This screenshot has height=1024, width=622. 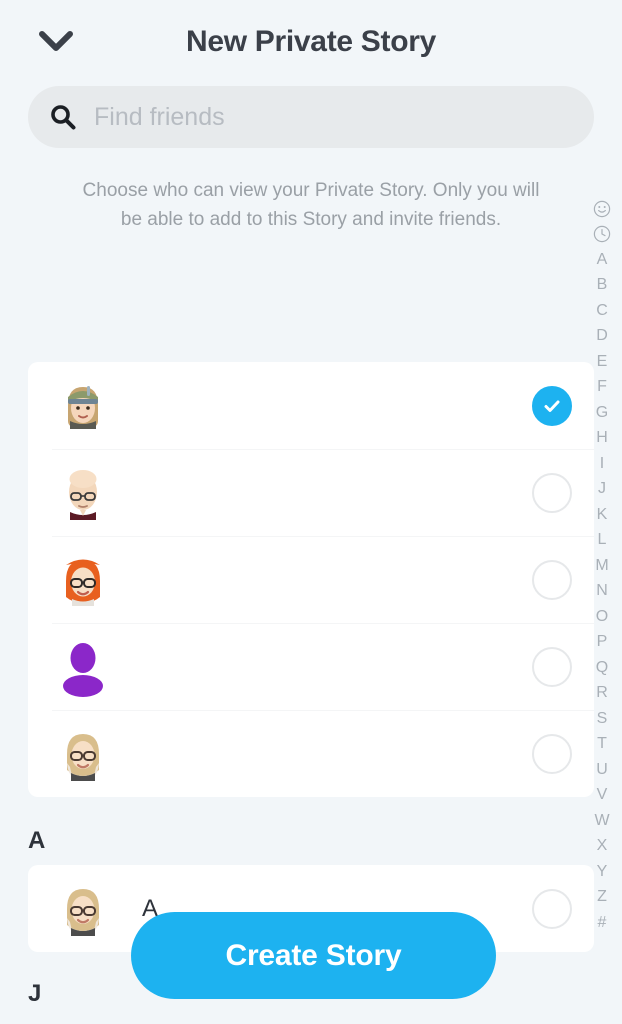 What do you see at coordinates (602, 209) in the screenshot?
I see `smiley-icon` at bounding box center [602, 209].